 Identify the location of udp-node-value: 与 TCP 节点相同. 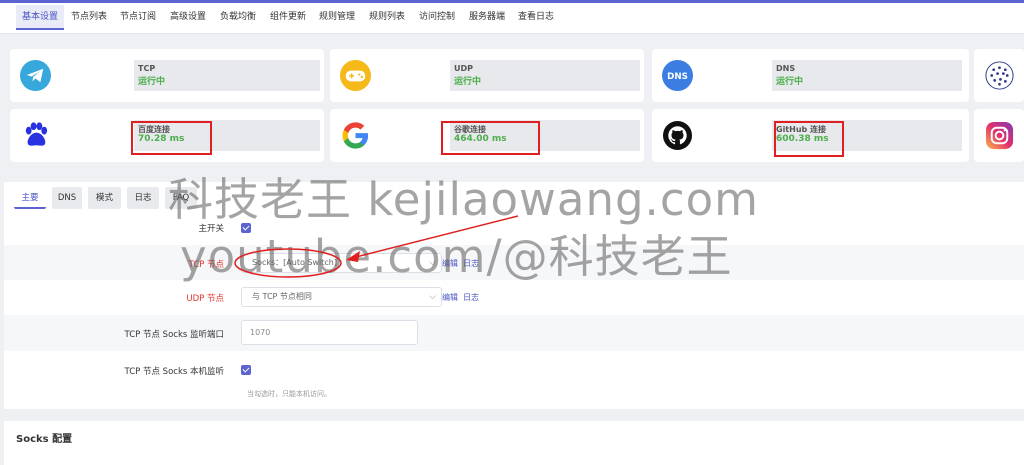
(282, 296).